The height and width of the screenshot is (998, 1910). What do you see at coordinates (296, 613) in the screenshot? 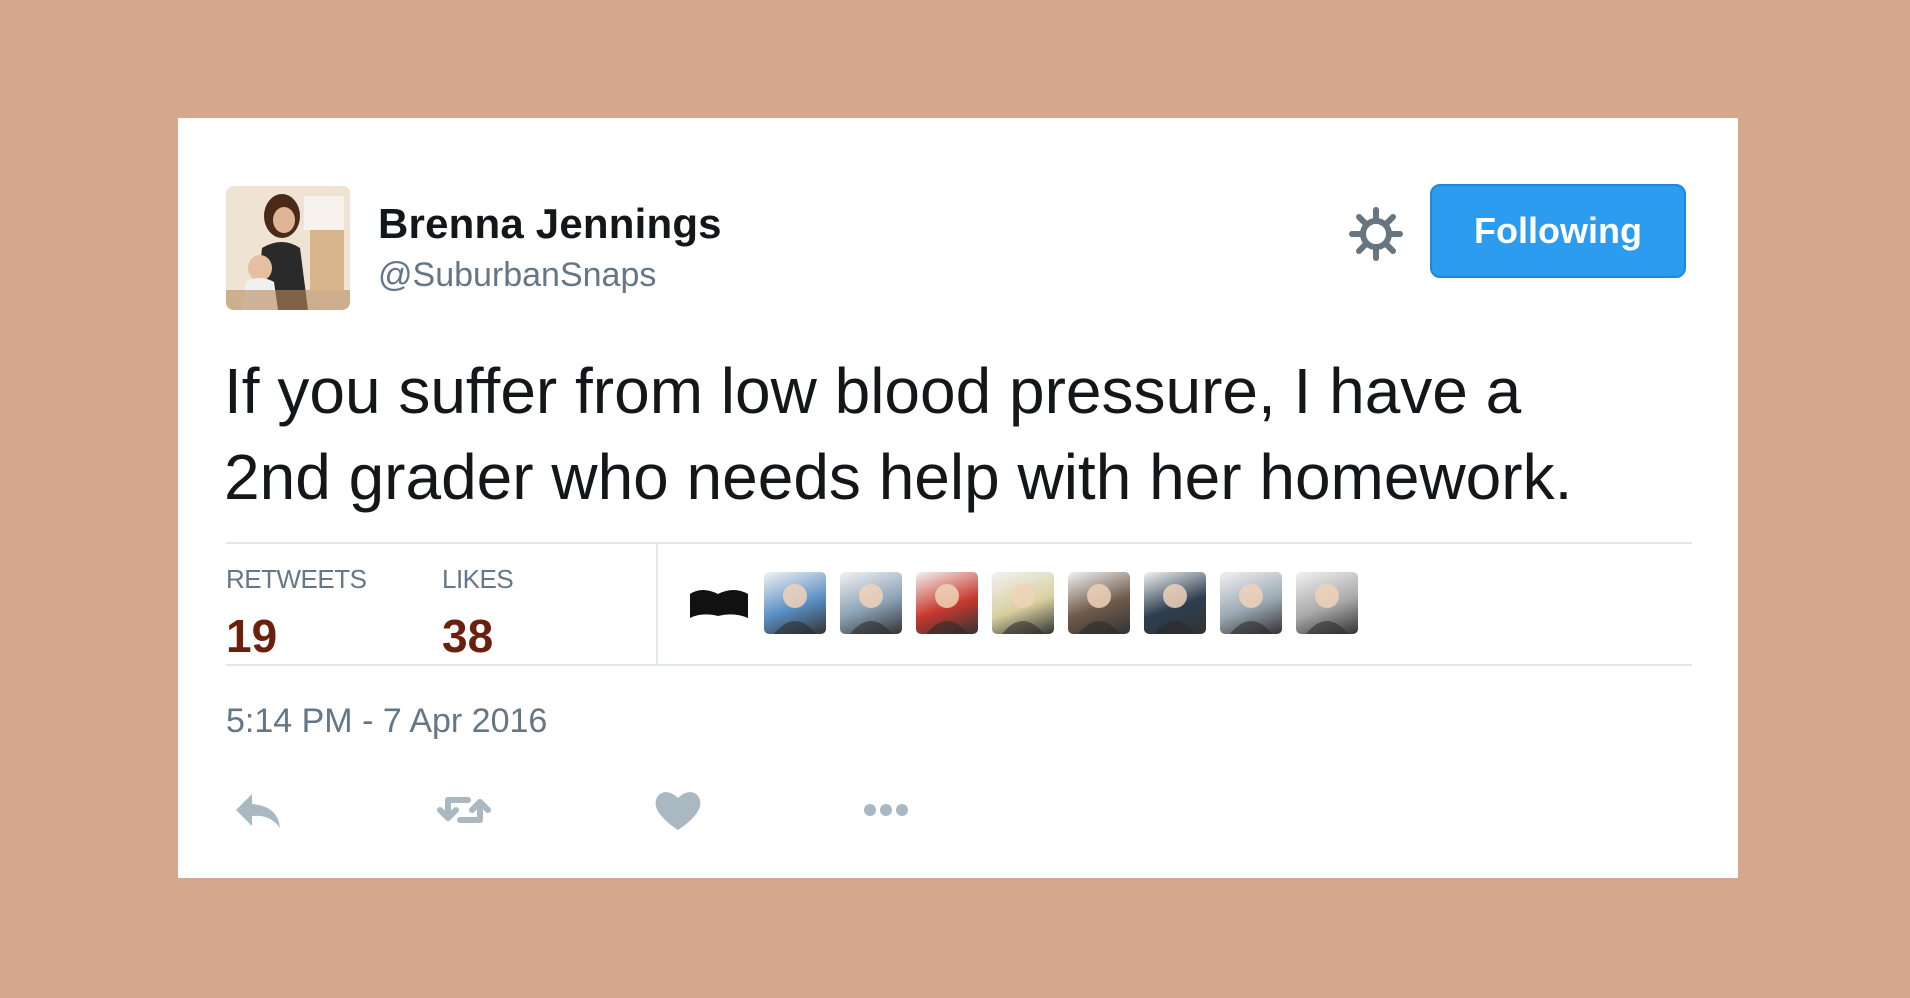
I see `retweets-stat: RETWEETS 19` at bounding box center [296, 613].